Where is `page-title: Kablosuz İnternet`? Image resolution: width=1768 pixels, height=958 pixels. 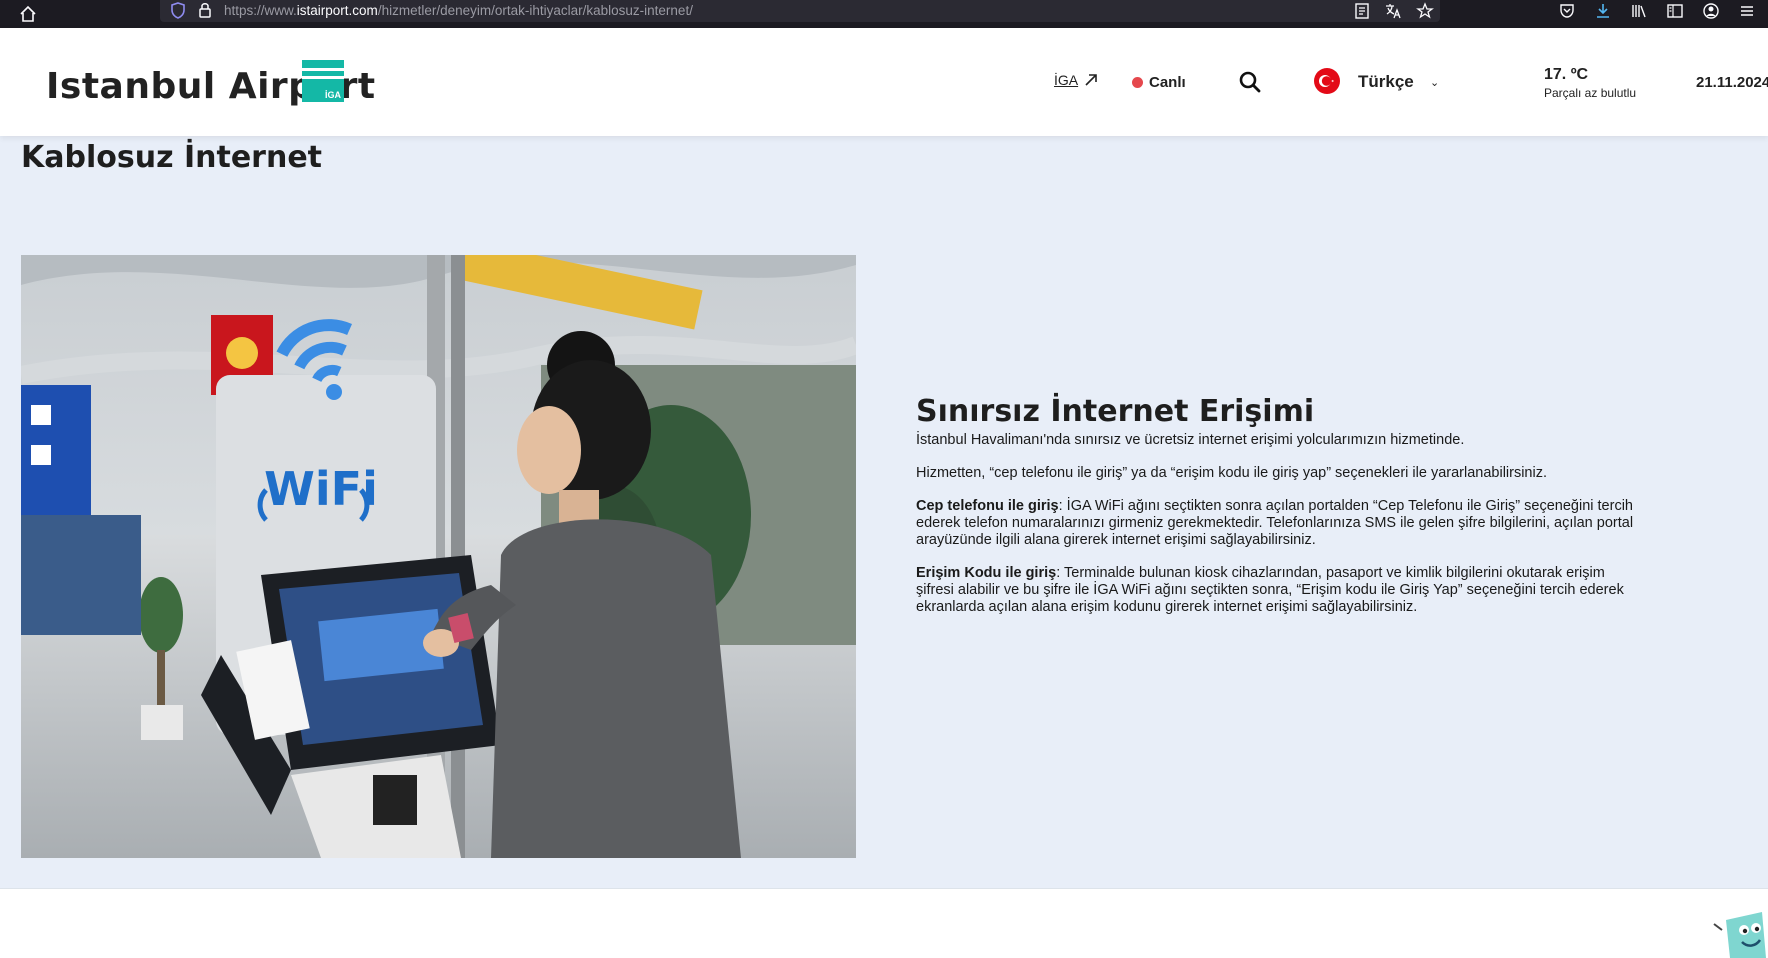 page-title: Kablosuz İnternet is located at coordinates (172, 157).